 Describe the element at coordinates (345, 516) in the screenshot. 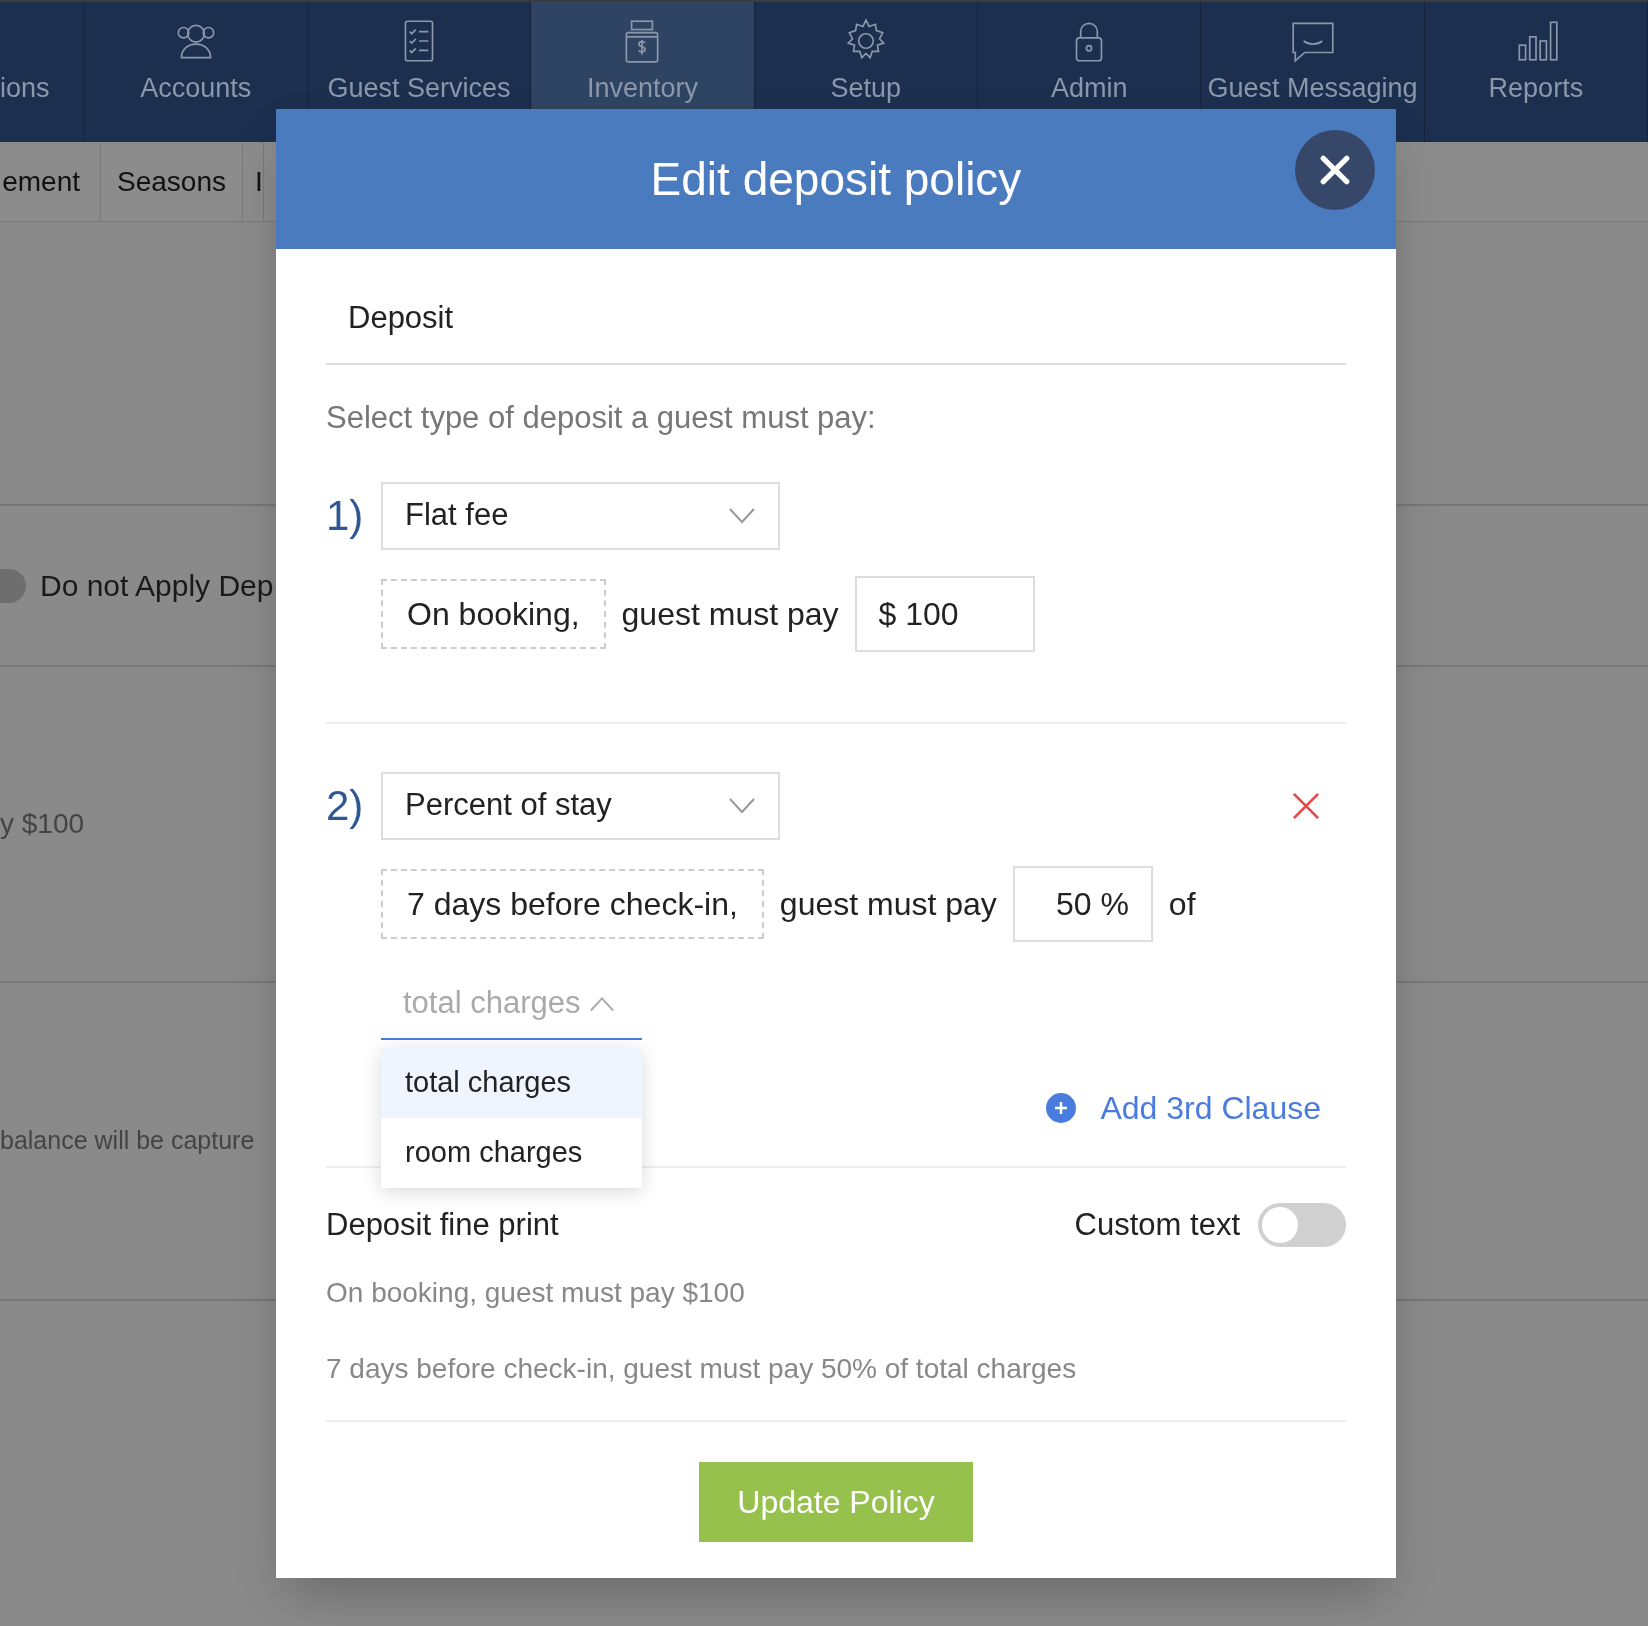

I see `clause-number: 1)` at that location.